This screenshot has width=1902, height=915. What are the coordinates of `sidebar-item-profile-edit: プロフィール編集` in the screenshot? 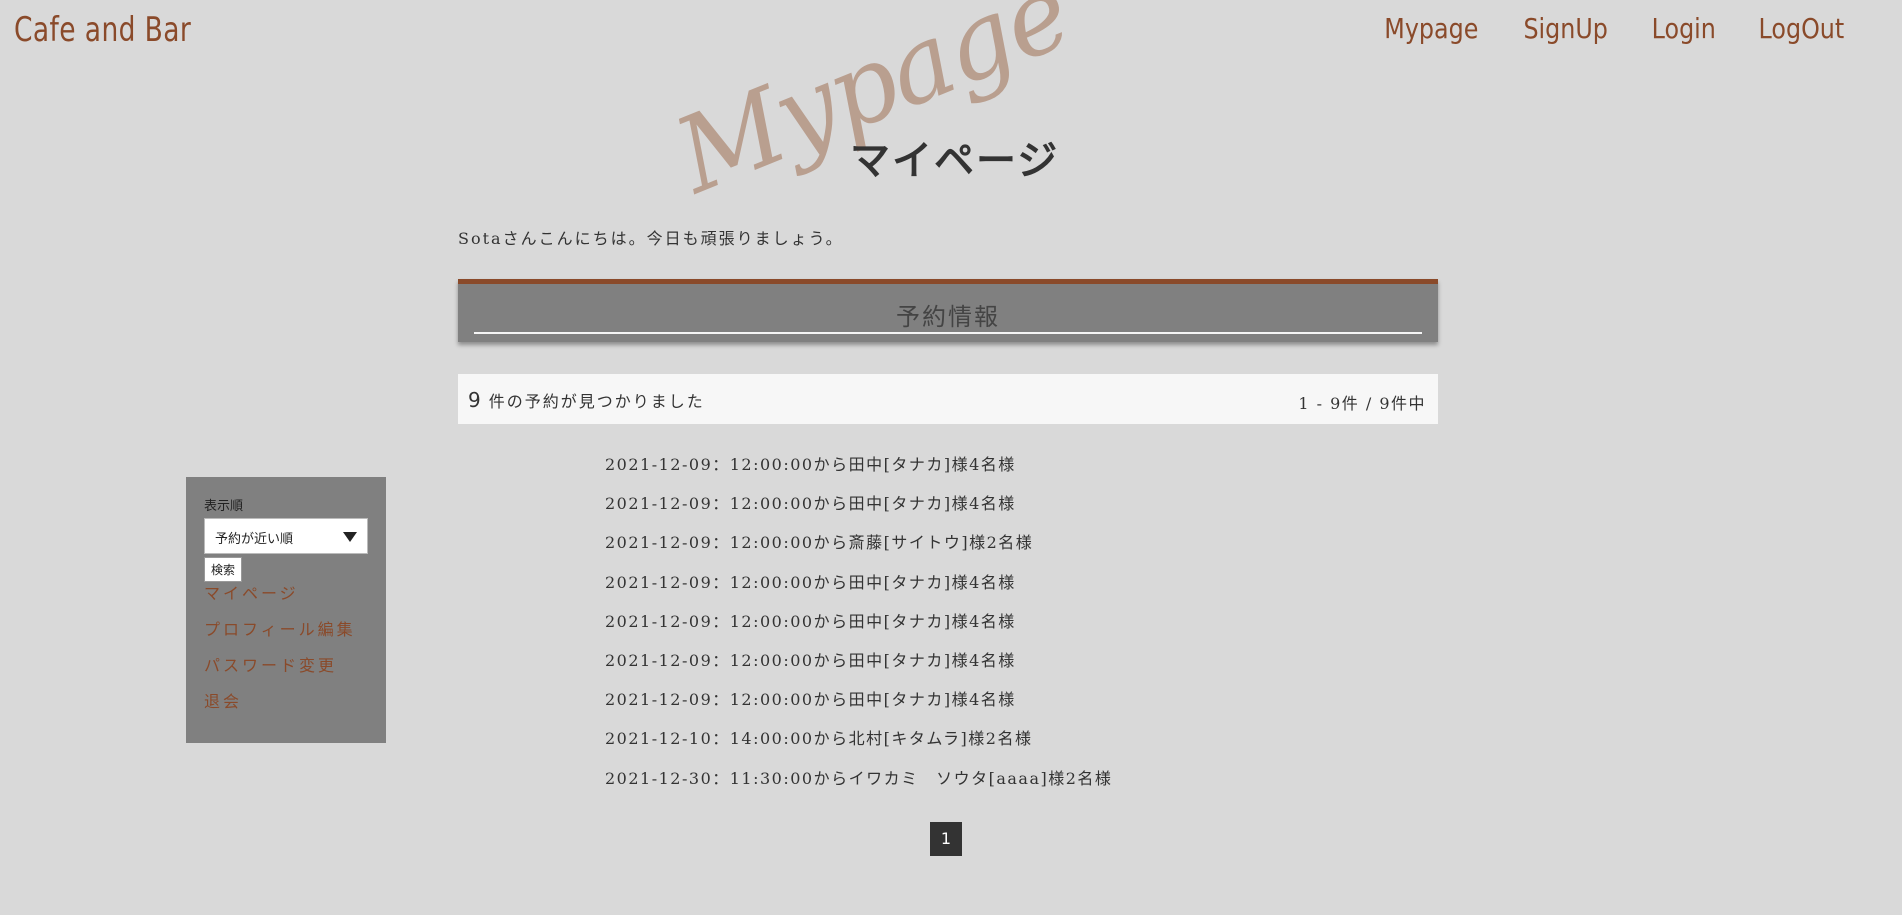 It's located at (280, 629).